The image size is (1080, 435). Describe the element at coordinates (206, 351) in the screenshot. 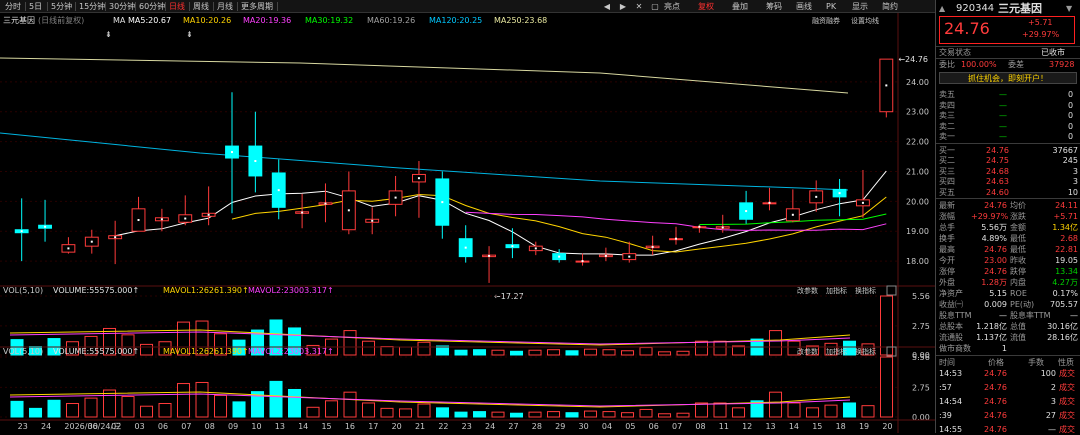

I see `volume-legend: MAVOL1:26261.390↑` at that location.